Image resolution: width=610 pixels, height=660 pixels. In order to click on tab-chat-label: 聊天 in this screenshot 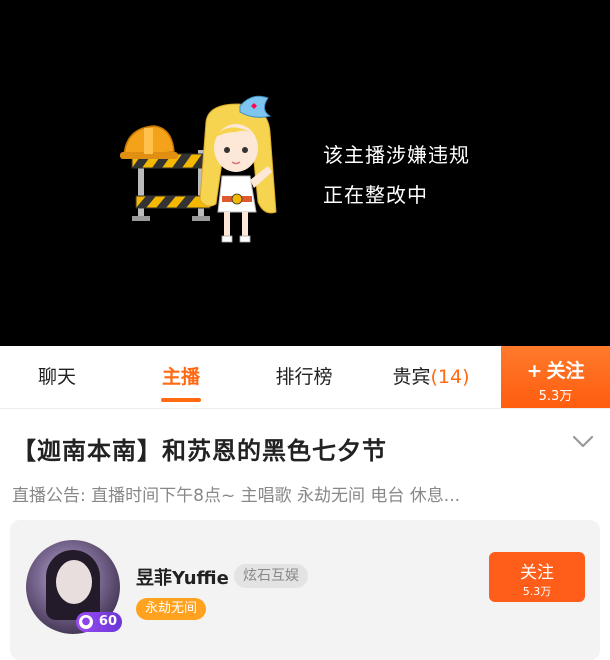, I will do `click(56, 377)`.